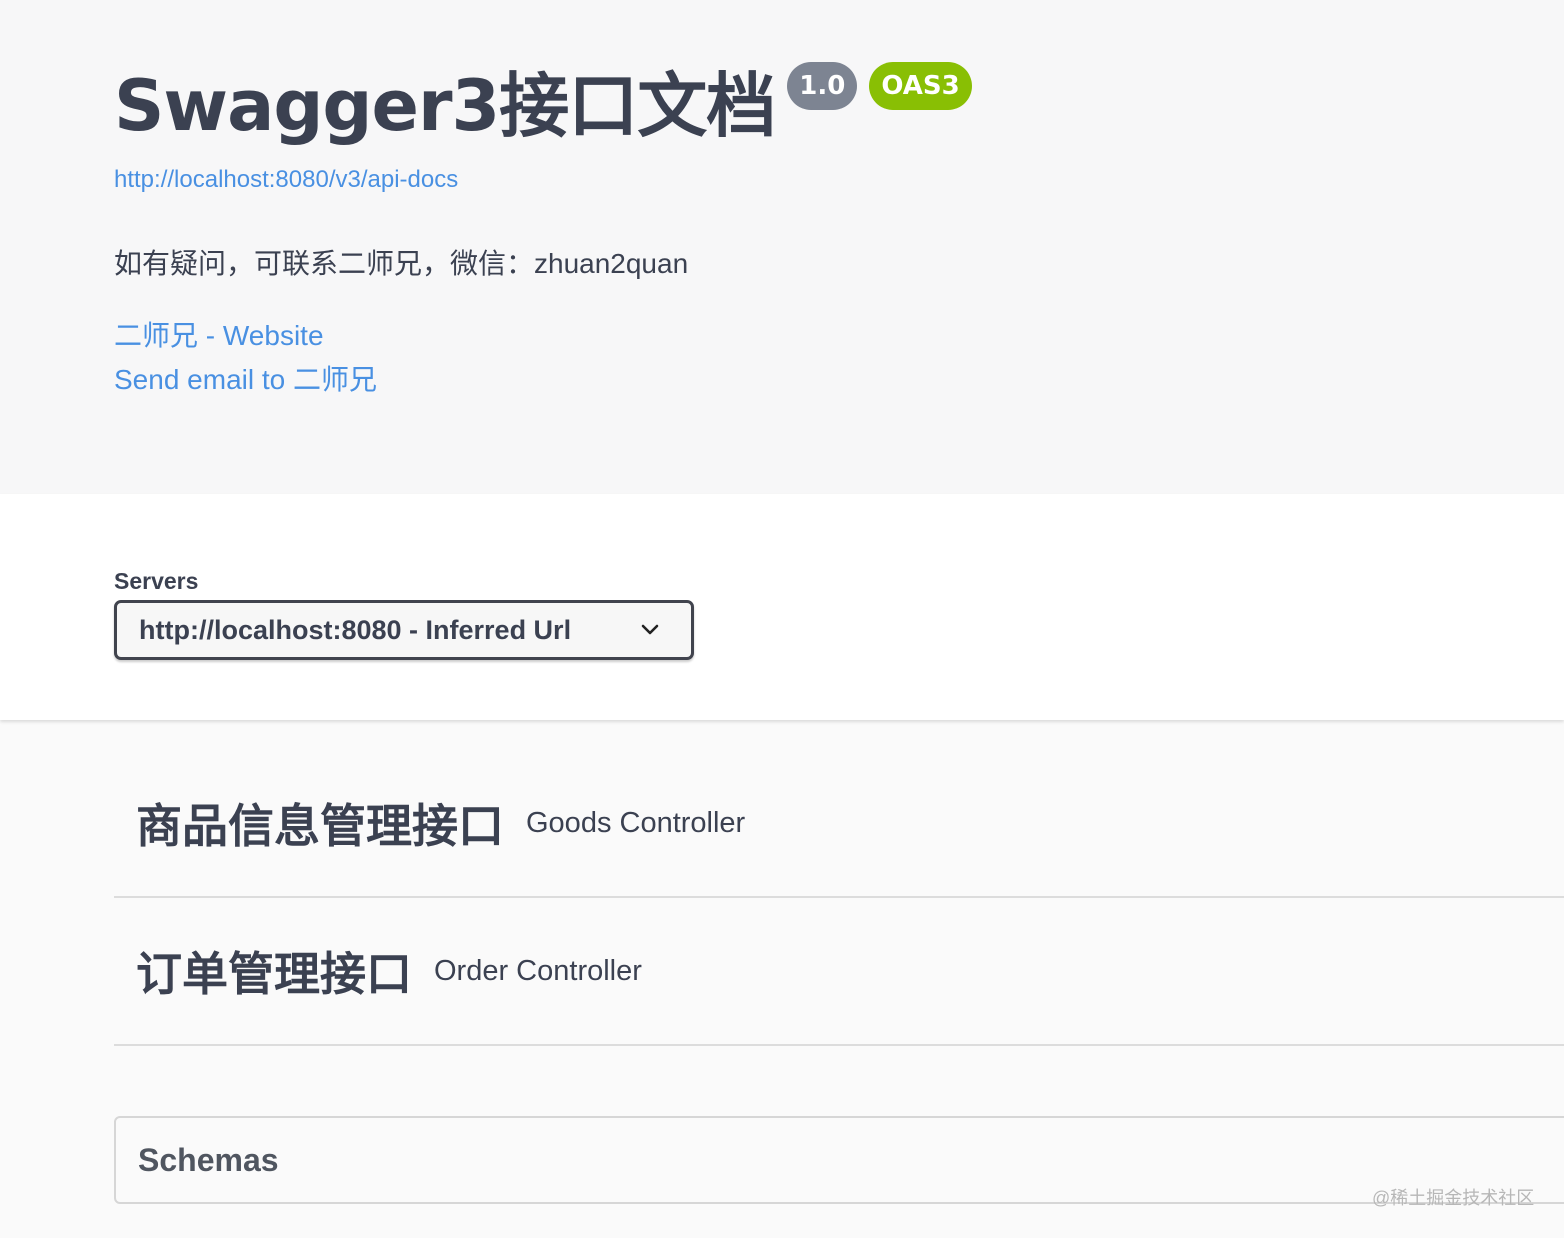  Describe the element at coordinates (1453, 1198) in the screenshot. I see `watermark: @稀土掘金技术社区` at that location.